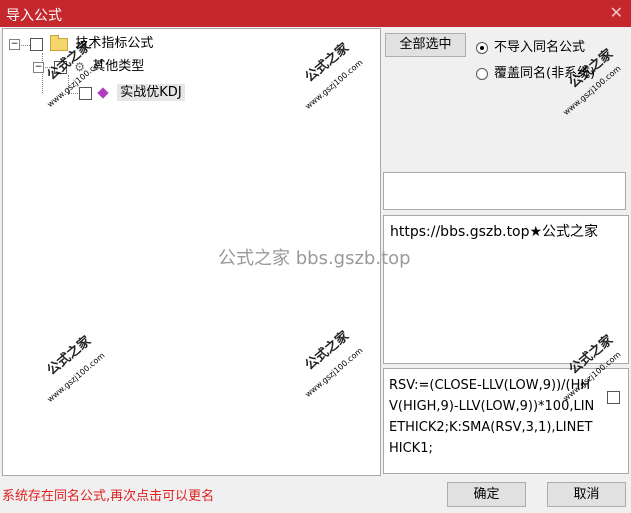  I want to click on center-watermark: 公式之家 bbs.gszb.top, so click(314, 258).